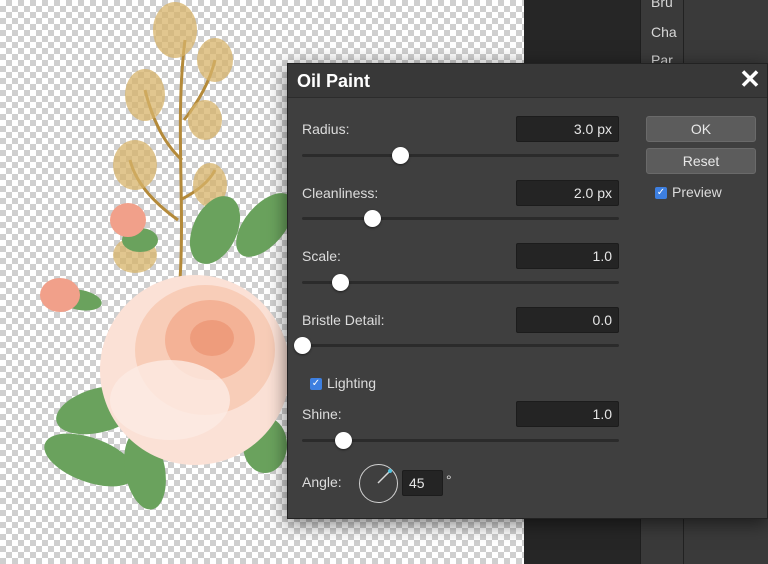 This screenshot has width=768, height=564. What do you see at coordinates (322, 482) in the screenshot?
I see `angle-label: Angle:` at bounding box center [322, 482].